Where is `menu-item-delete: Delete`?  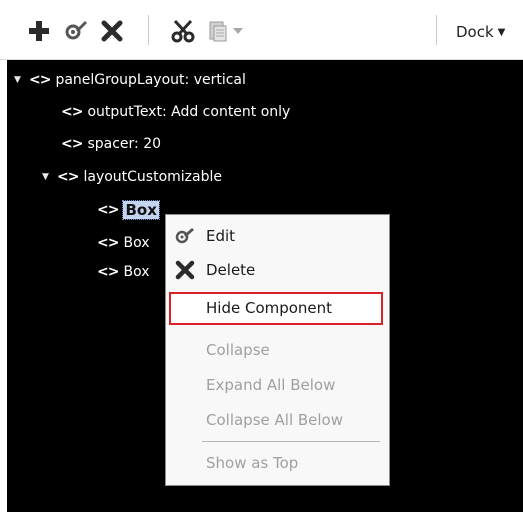 menu-item-delete: Delete is located at coordinates (277, 270).